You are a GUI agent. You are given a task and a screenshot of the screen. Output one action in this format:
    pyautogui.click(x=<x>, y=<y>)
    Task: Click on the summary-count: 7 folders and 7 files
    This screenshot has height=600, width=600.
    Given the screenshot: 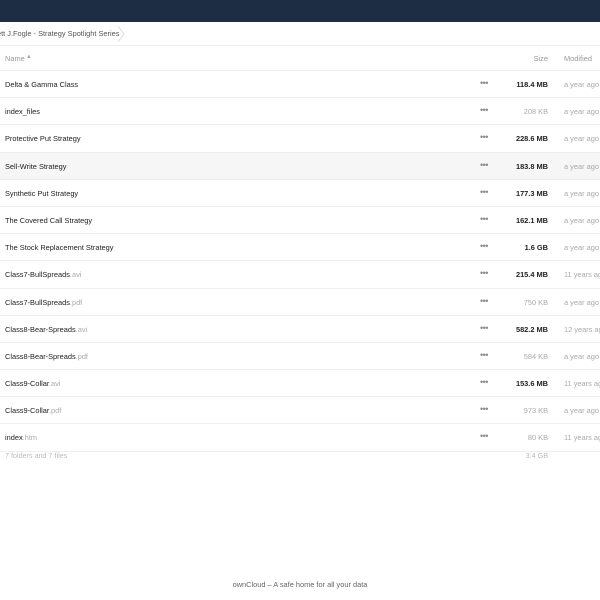 What is the action you would take?
    pyautogui.click(x=36, y=455)
    